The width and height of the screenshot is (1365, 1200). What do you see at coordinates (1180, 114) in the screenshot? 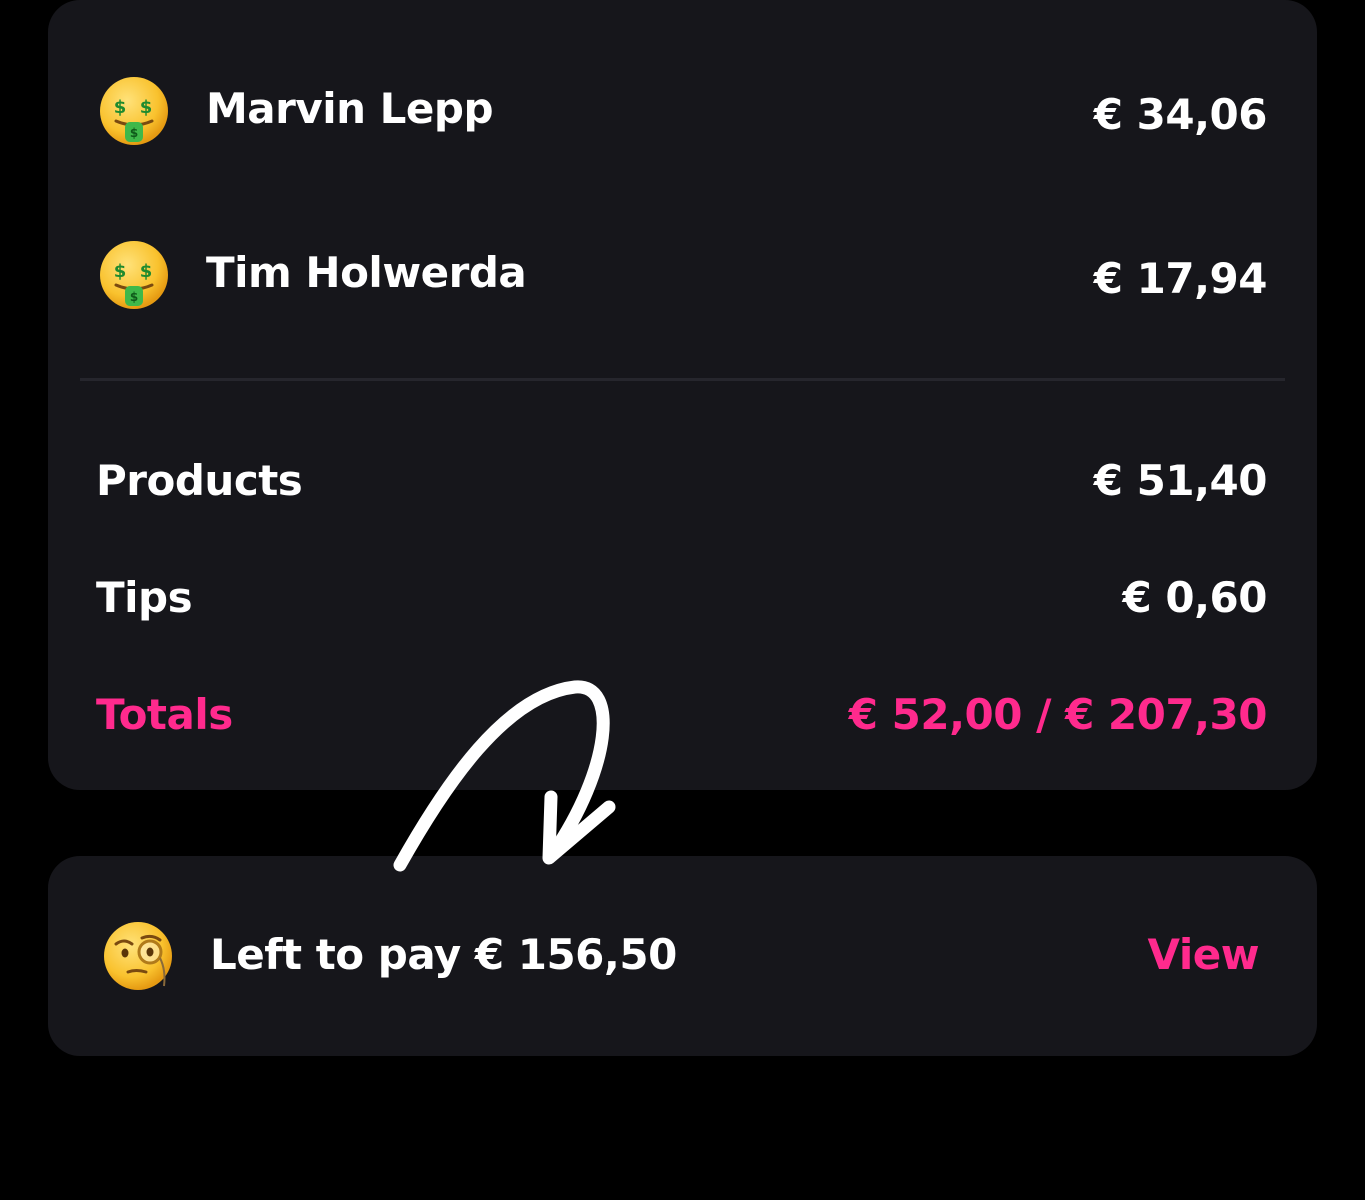
I see `person-amount: € 34,06` at bounding box center [1180, 114].